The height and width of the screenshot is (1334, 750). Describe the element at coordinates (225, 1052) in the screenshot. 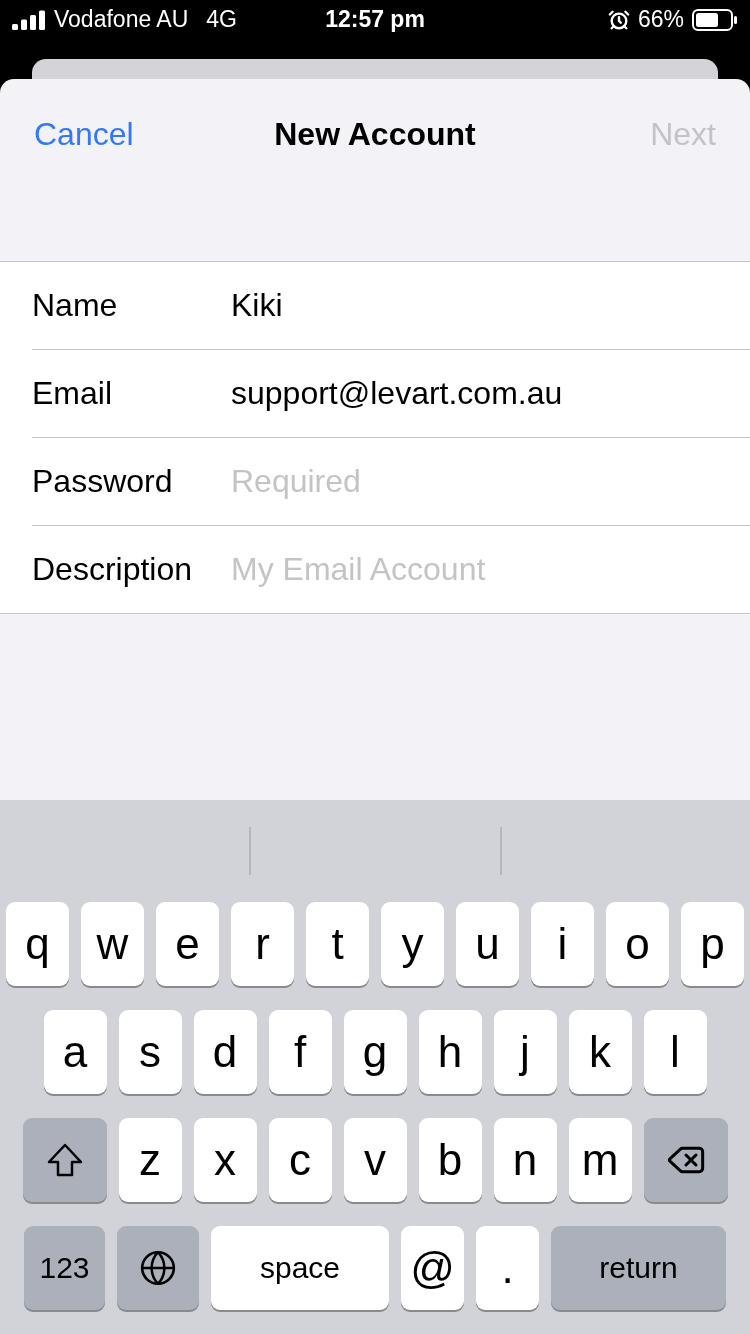

I see `letter-key: d` at that location.